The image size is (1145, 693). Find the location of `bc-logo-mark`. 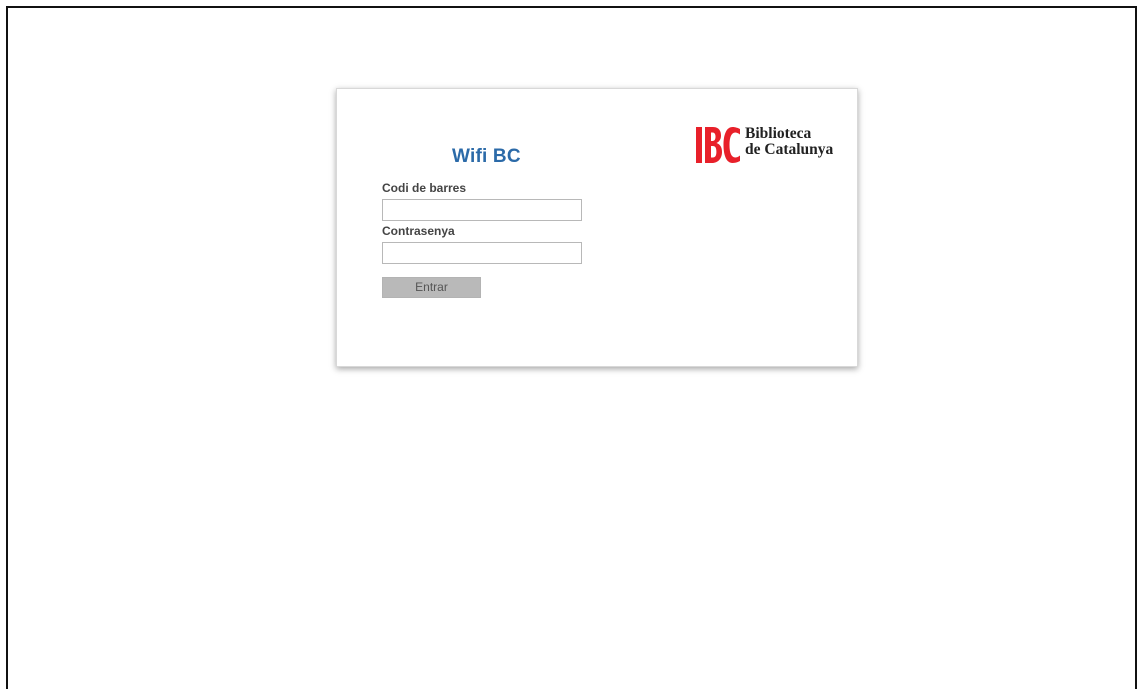

bc-logo-mark is located at coordinates (718, 145).